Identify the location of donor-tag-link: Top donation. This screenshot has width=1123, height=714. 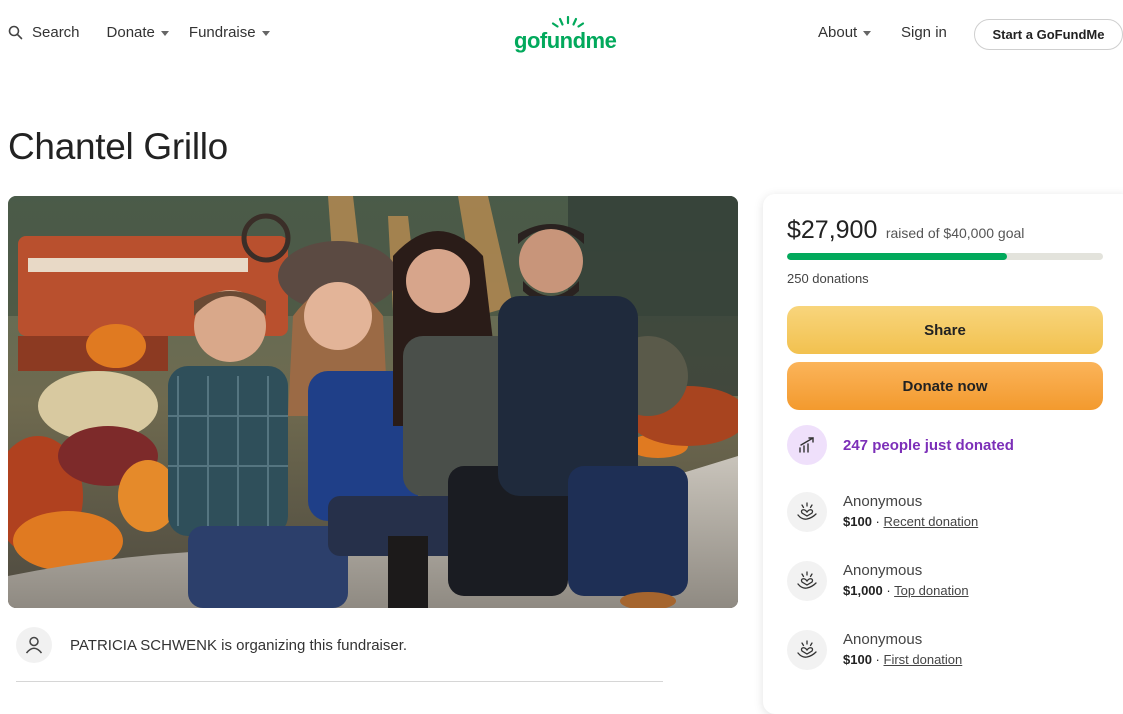
(931, 590).